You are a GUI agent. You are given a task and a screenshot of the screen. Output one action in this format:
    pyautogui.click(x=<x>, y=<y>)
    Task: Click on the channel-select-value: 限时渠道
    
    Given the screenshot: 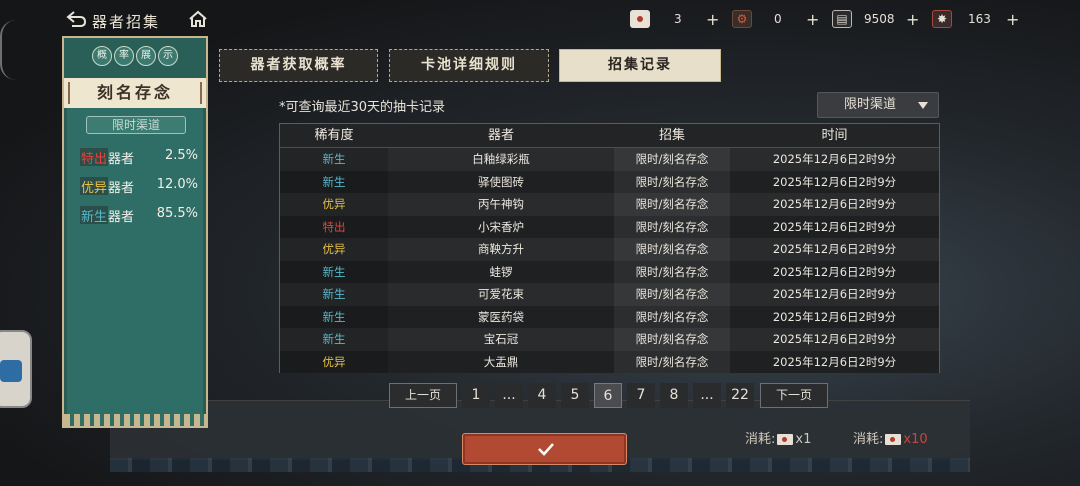 What is the action you would take?
    pyautogui.click(x=870, y=104)
    